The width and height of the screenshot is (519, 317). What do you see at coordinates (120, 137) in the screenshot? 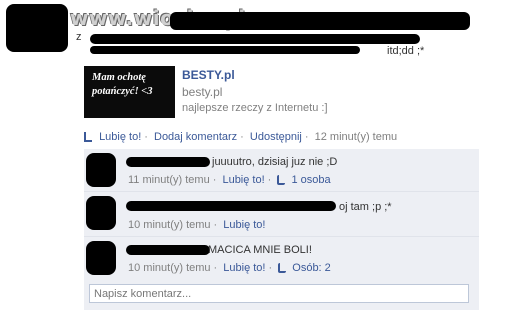
I see `like-link: Lubię to!` at bounding box center [120, 137].